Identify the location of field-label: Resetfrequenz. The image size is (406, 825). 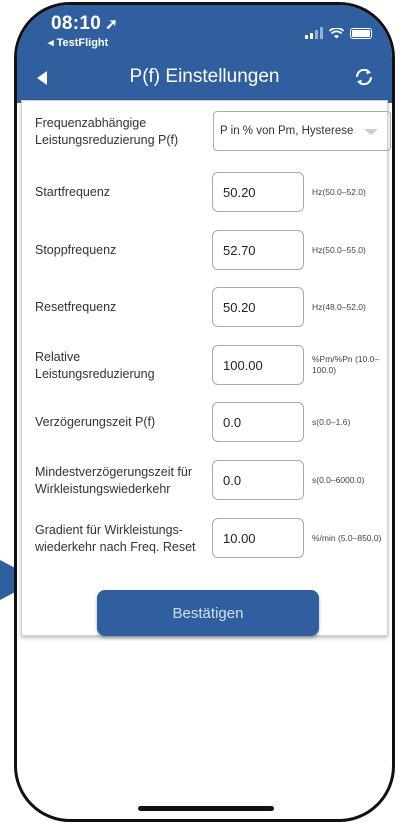
(76, 307).